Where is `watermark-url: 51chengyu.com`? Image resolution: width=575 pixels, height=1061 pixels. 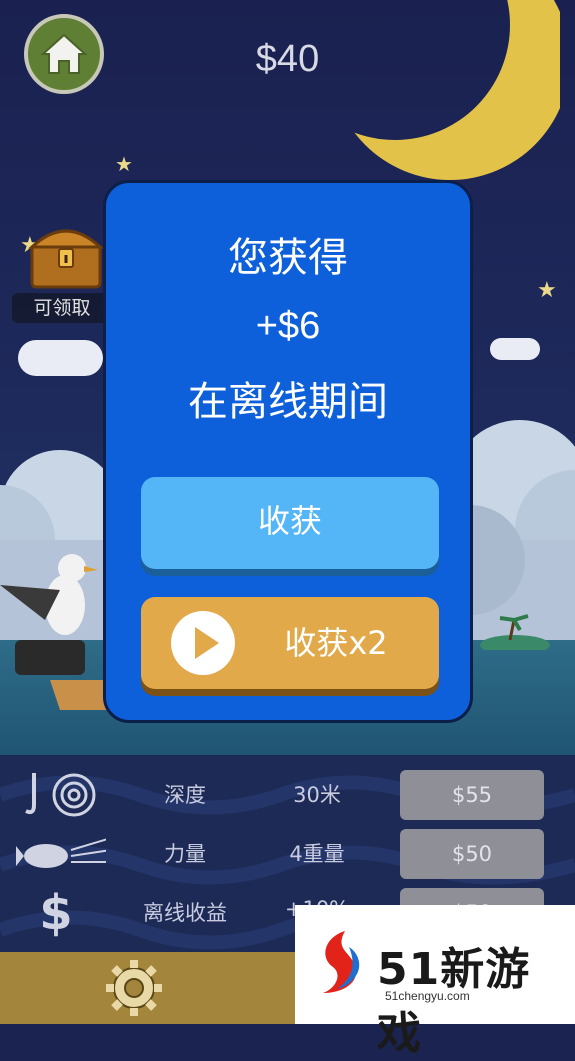
watermark-url: 51chengyu.com is located at coordinates (427, 996).